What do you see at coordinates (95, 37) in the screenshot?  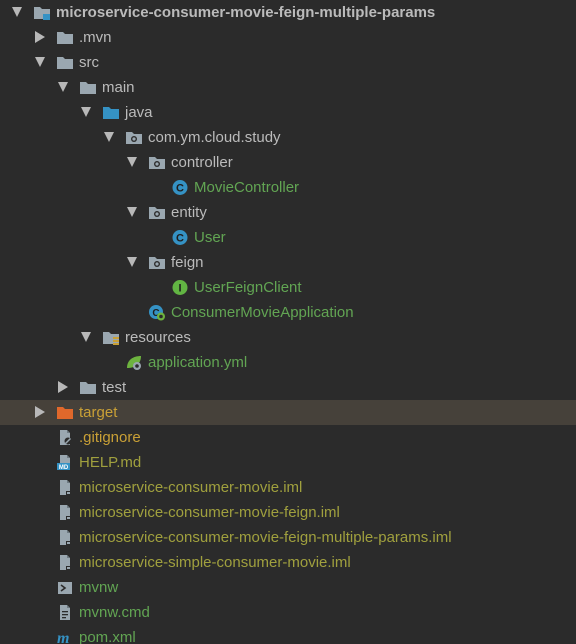 I see `tree-item-label: .mvn` at bounding box center [95, 37].